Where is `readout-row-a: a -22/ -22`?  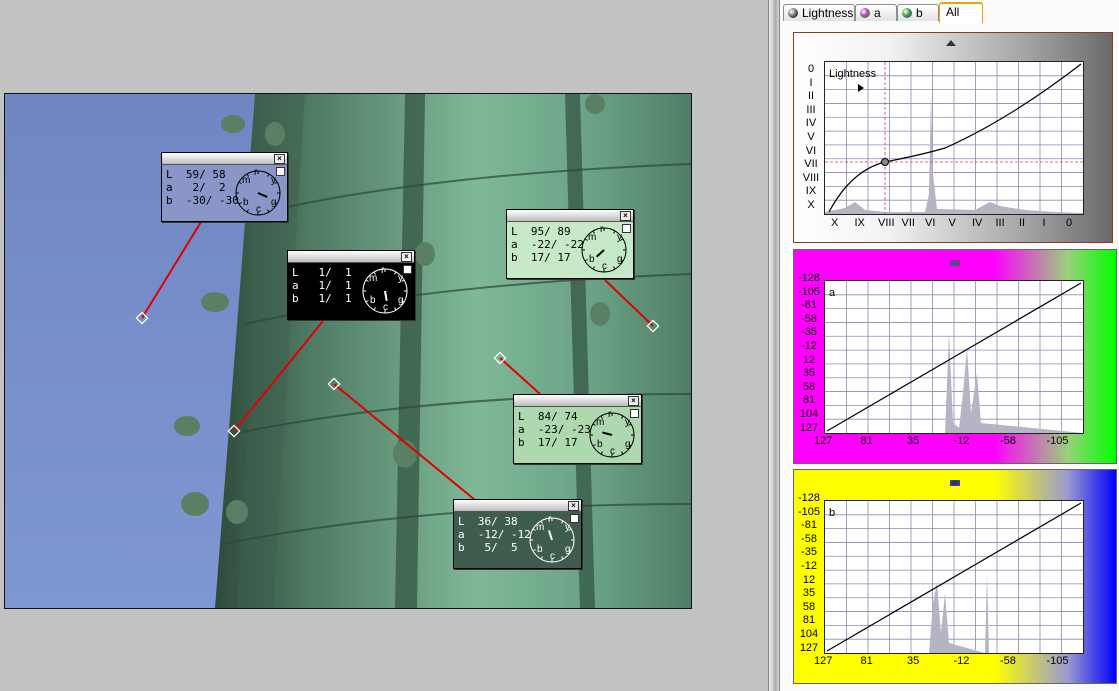
readout-row-a: a -22/ -22 is located at coordinates (547, 244).